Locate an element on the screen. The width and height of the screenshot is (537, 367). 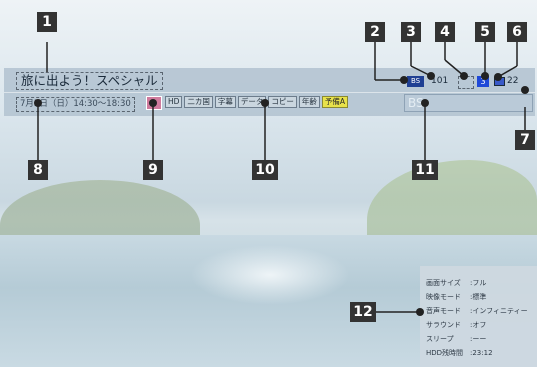
callout-badge-12: 12 is located at coordinates (363, 312).